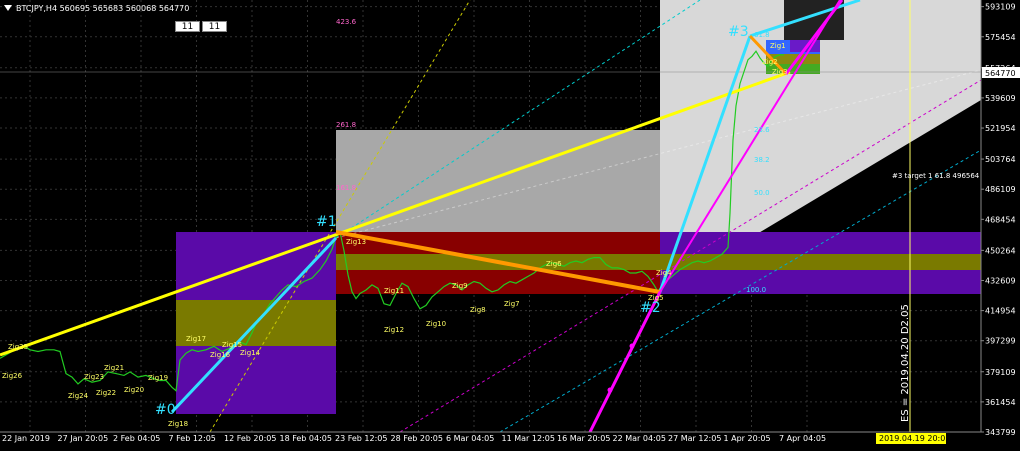 This screenshot has width=1020, height=451. I want to click on y-tick-label: 414954, so click(1000, 311).